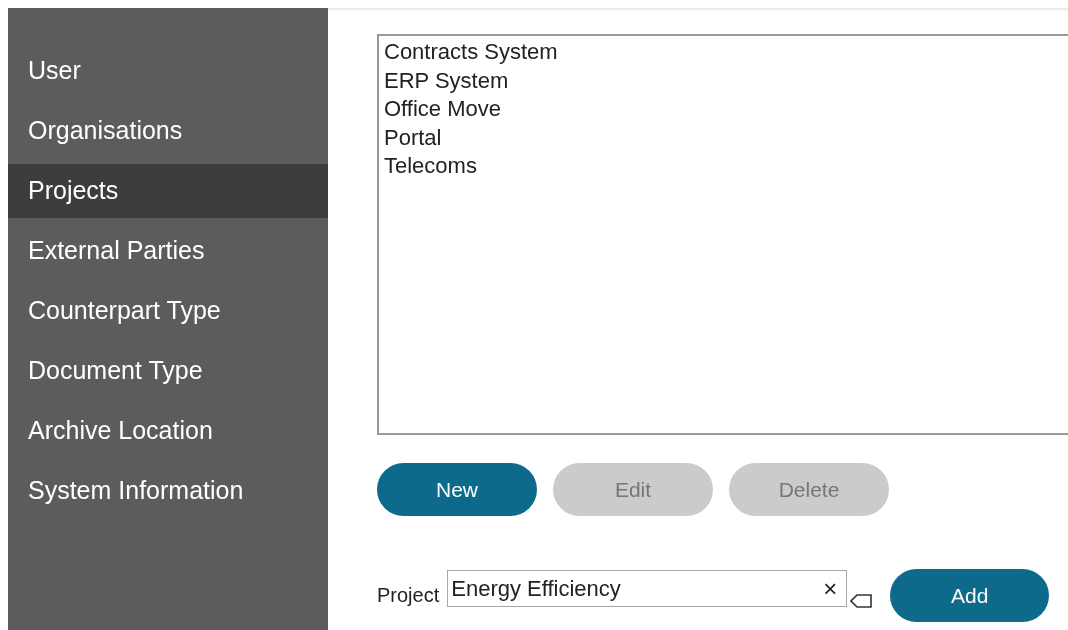 The height and width of the screenshot is (630, 1068). Describe the element at coordinates (413, 137) in the screenshot. I see `list-item: Portal` at that location.